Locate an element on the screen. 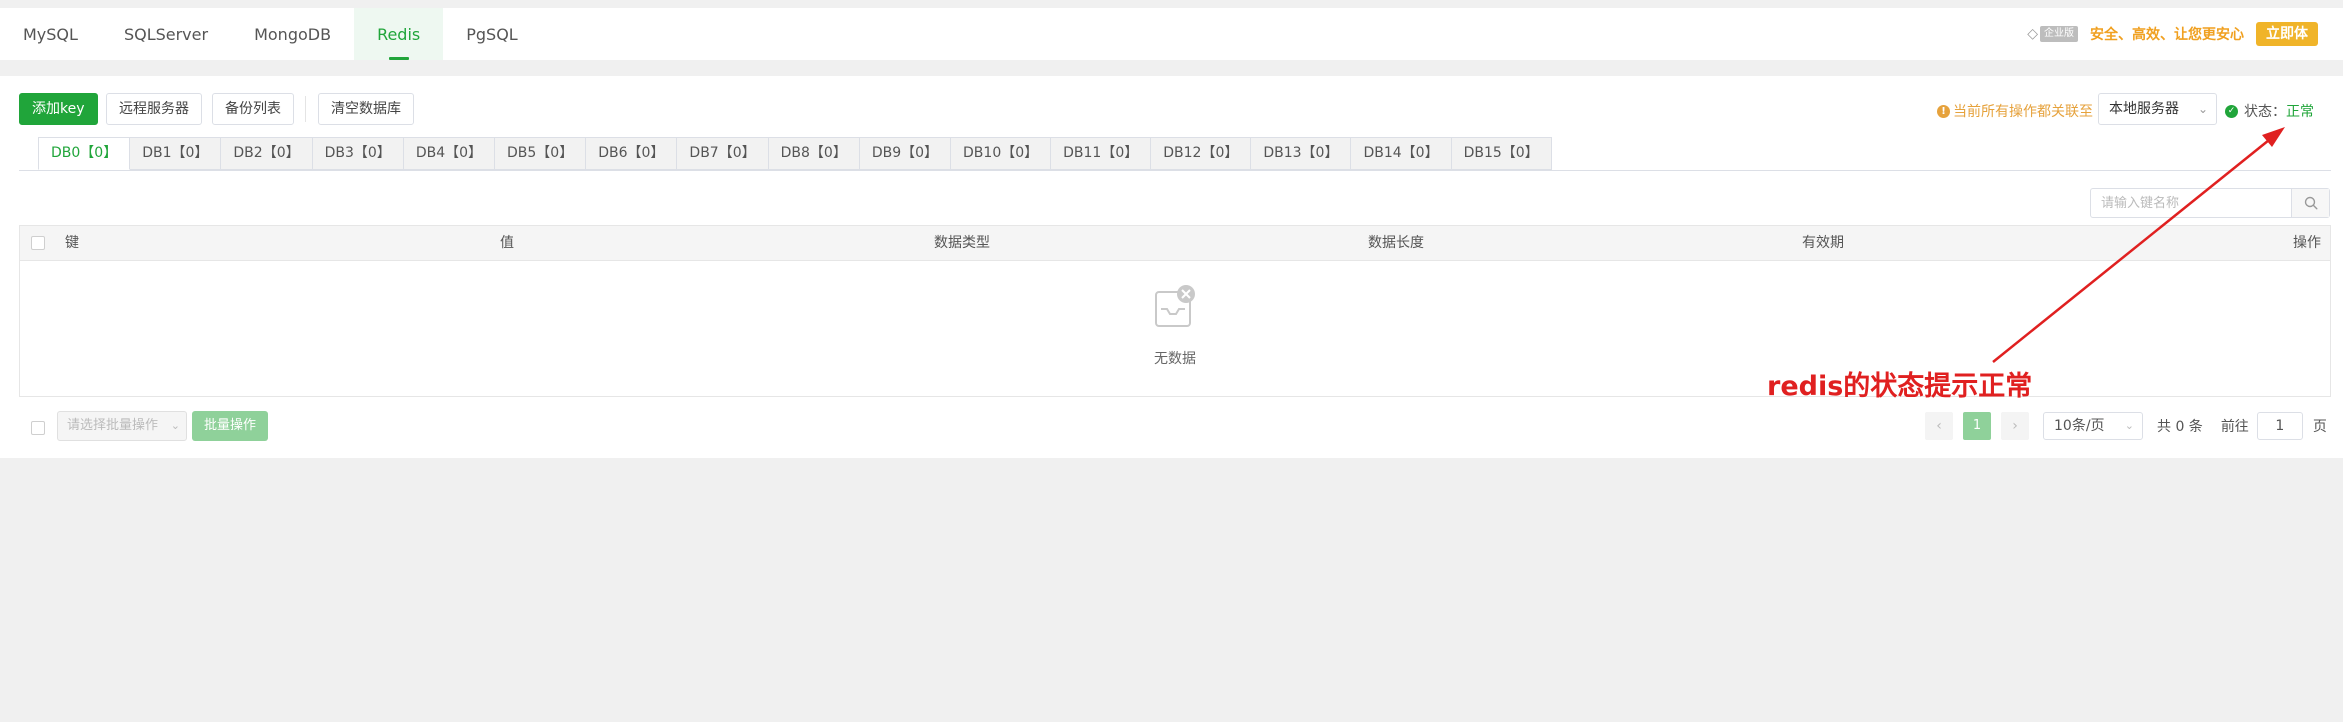  db-tab: DB2【0】 is located at coordinates (267, 153).